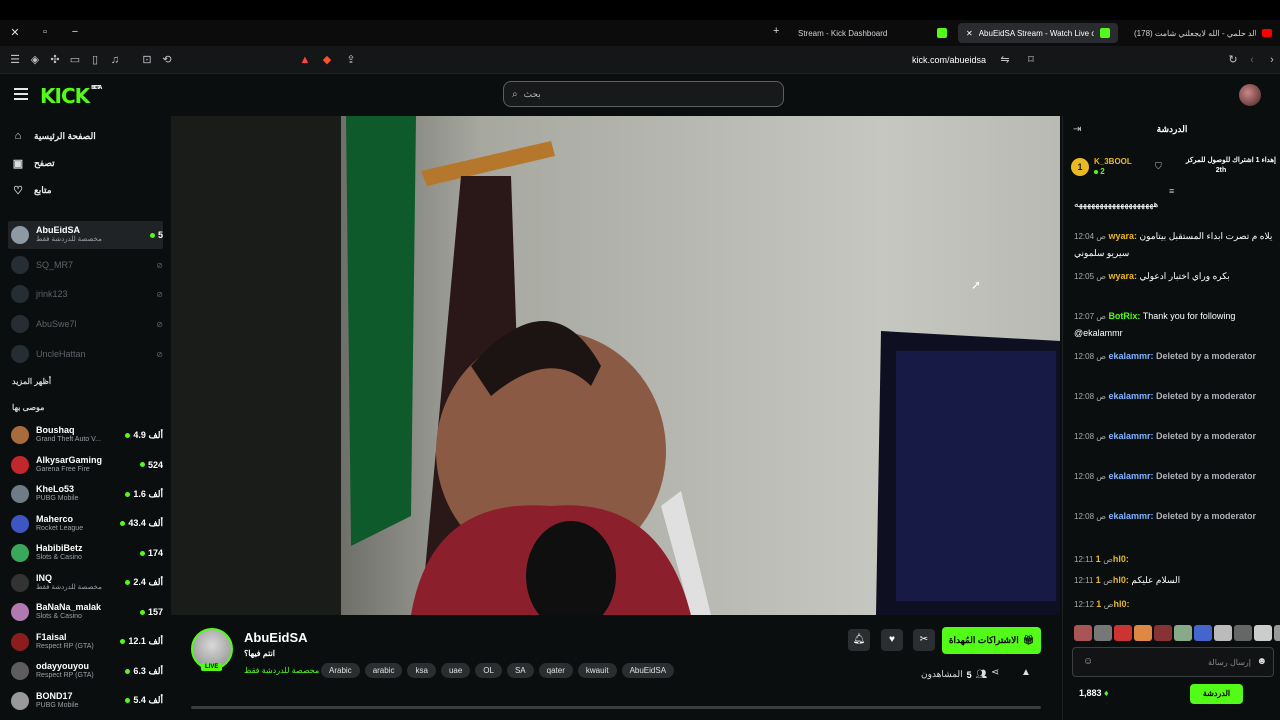  What do you see at coordinates (1124, 316) in the screenshot?
I see `message-username: BotRix:` at bounding box center [1124, 316].